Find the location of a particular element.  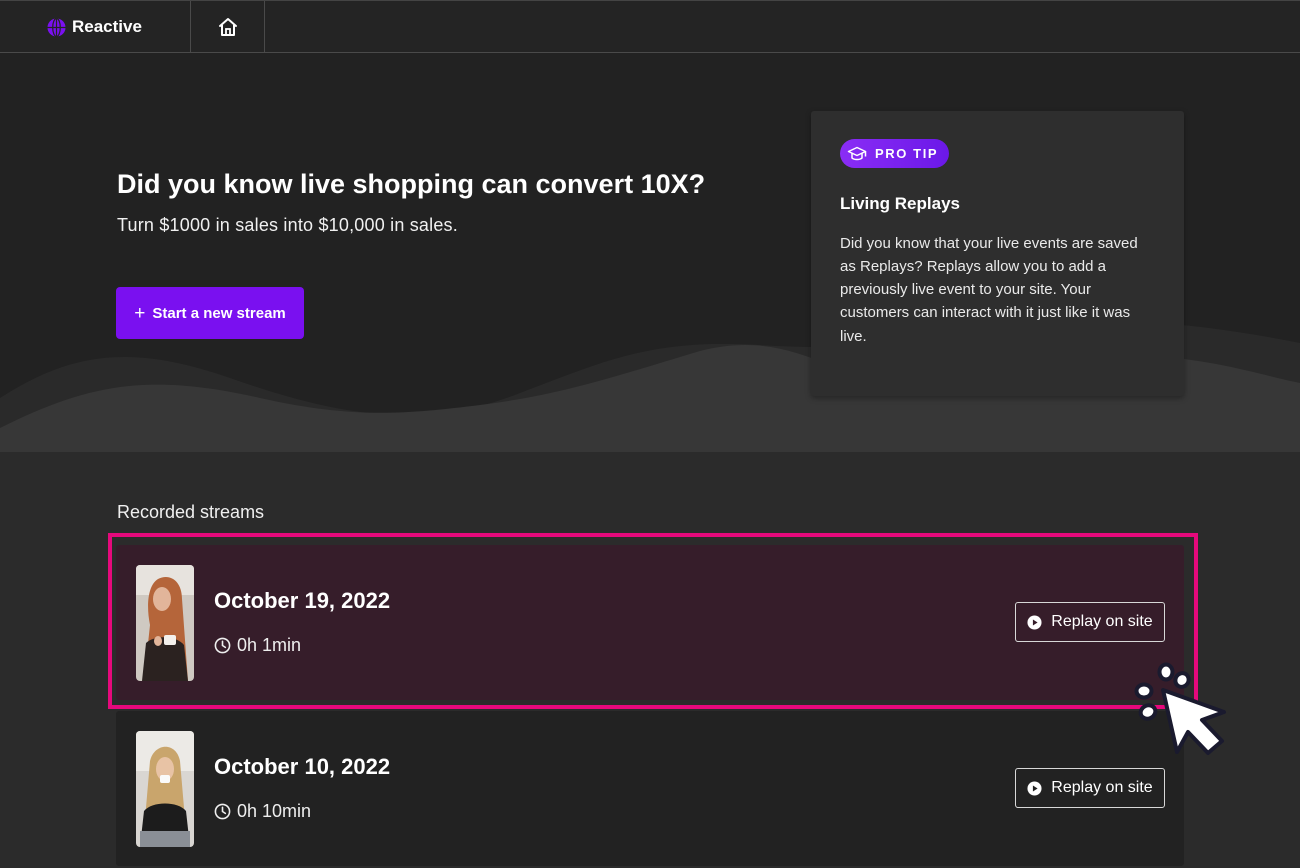

pro-tip-title: Living Replays is located at coordinates (900, 203).